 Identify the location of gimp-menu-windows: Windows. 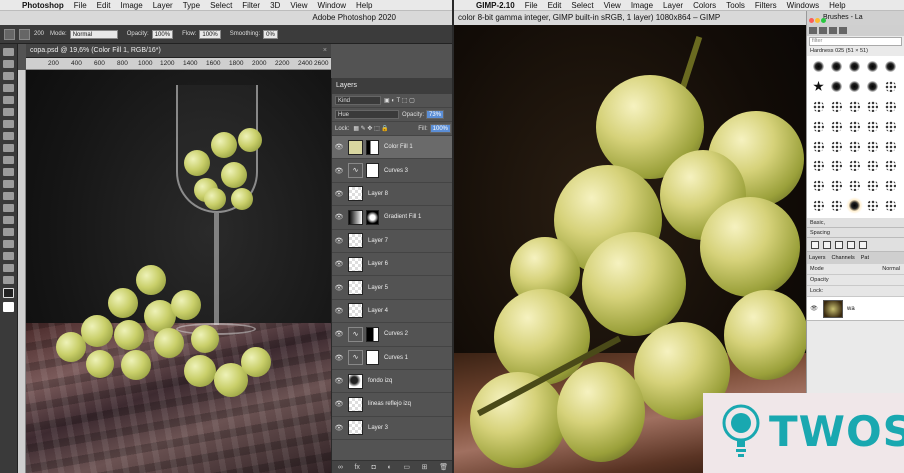
(803, 5).